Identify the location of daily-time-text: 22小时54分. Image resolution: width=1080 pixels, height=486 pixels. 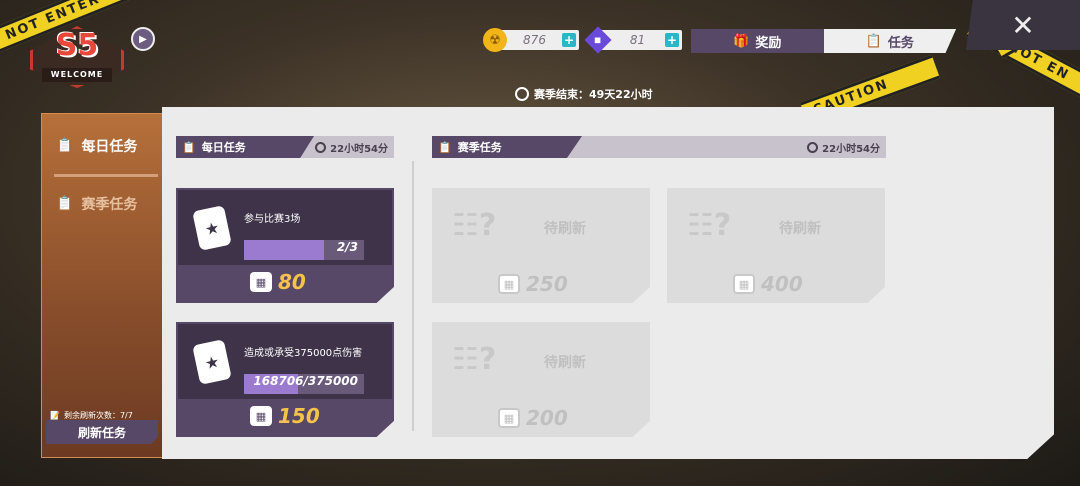
(359, 149).